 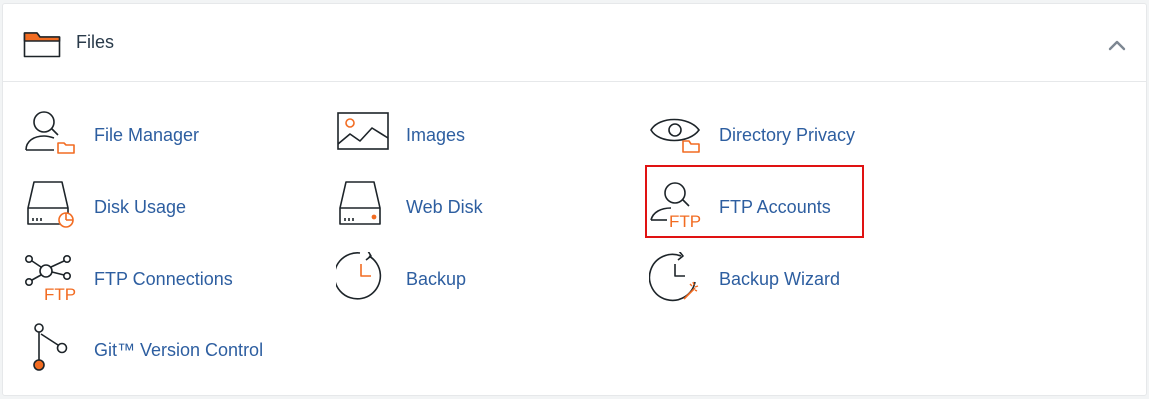 I want to click on item-label: Backup Wizard, so click(x=780, y=279).